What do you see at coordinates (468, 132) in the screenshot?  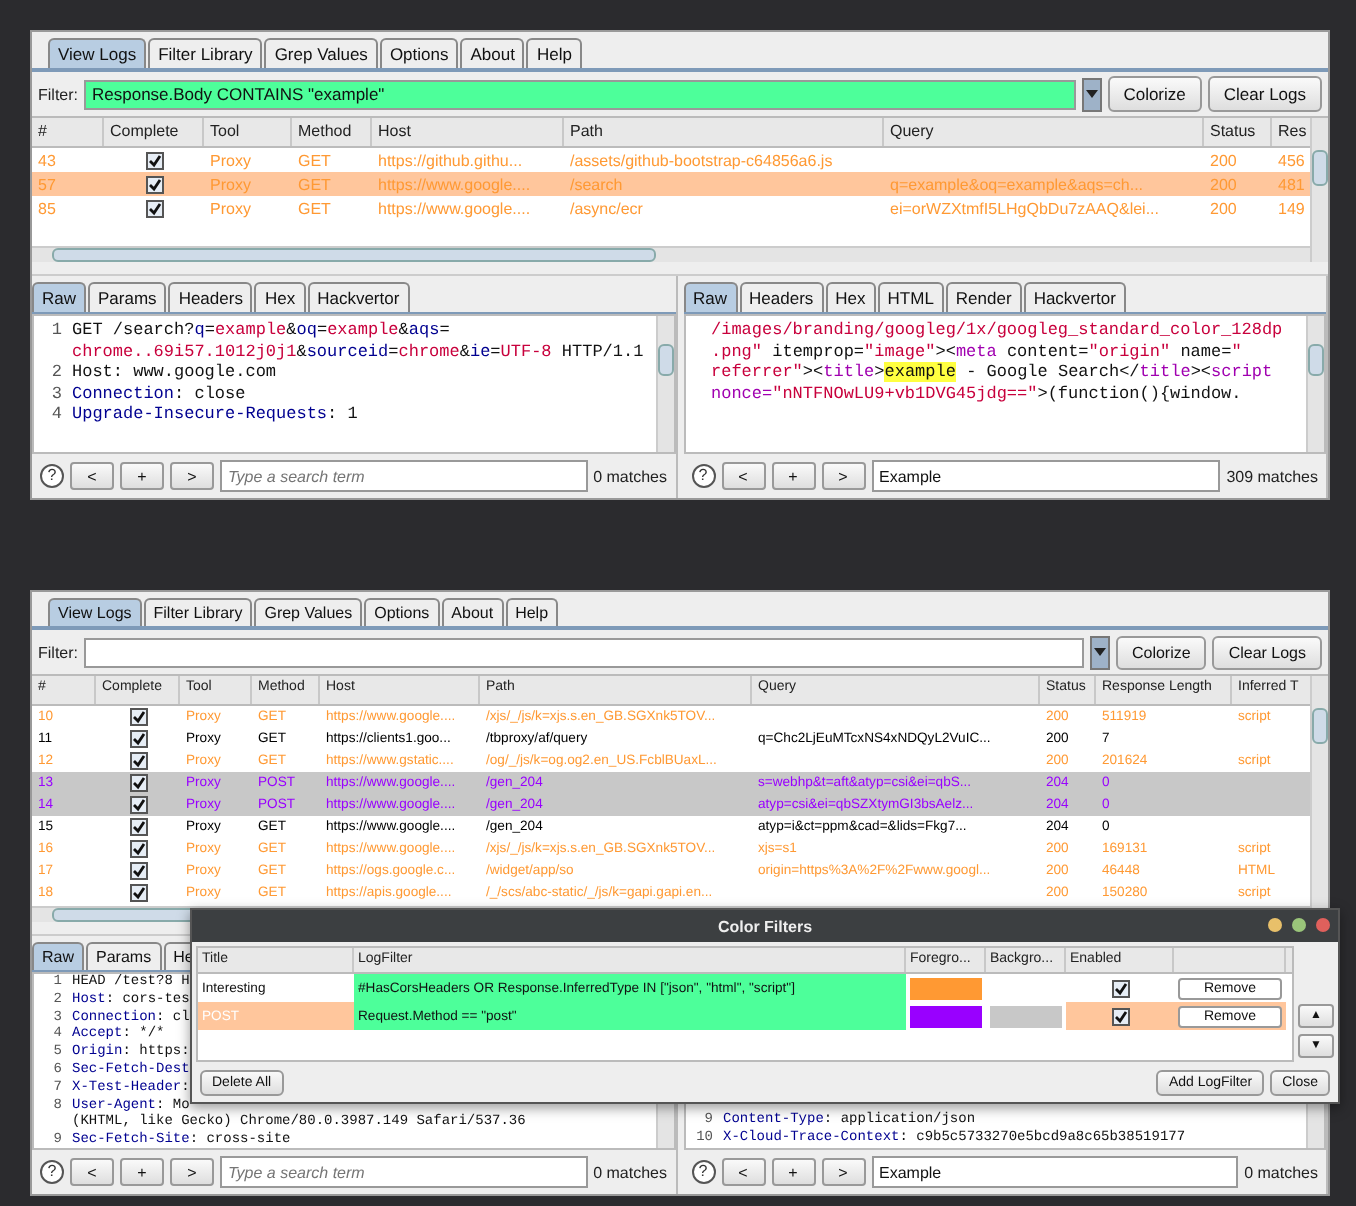 I see `column-header: Host` at bounding box center [468, 132].